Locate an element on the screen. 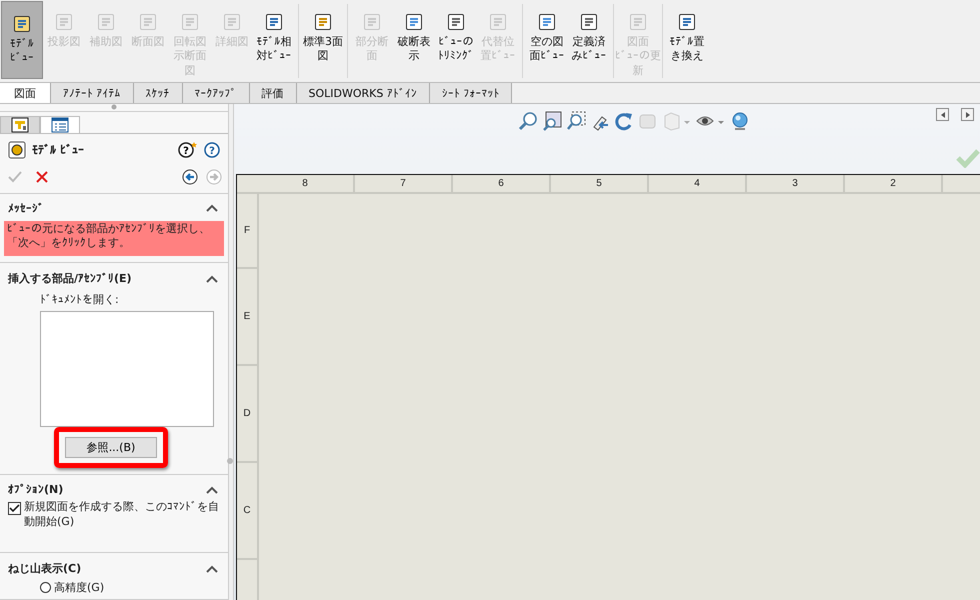 This screenshot has height=600, width=980. display-style-icon is located at coordinates (677, 121).